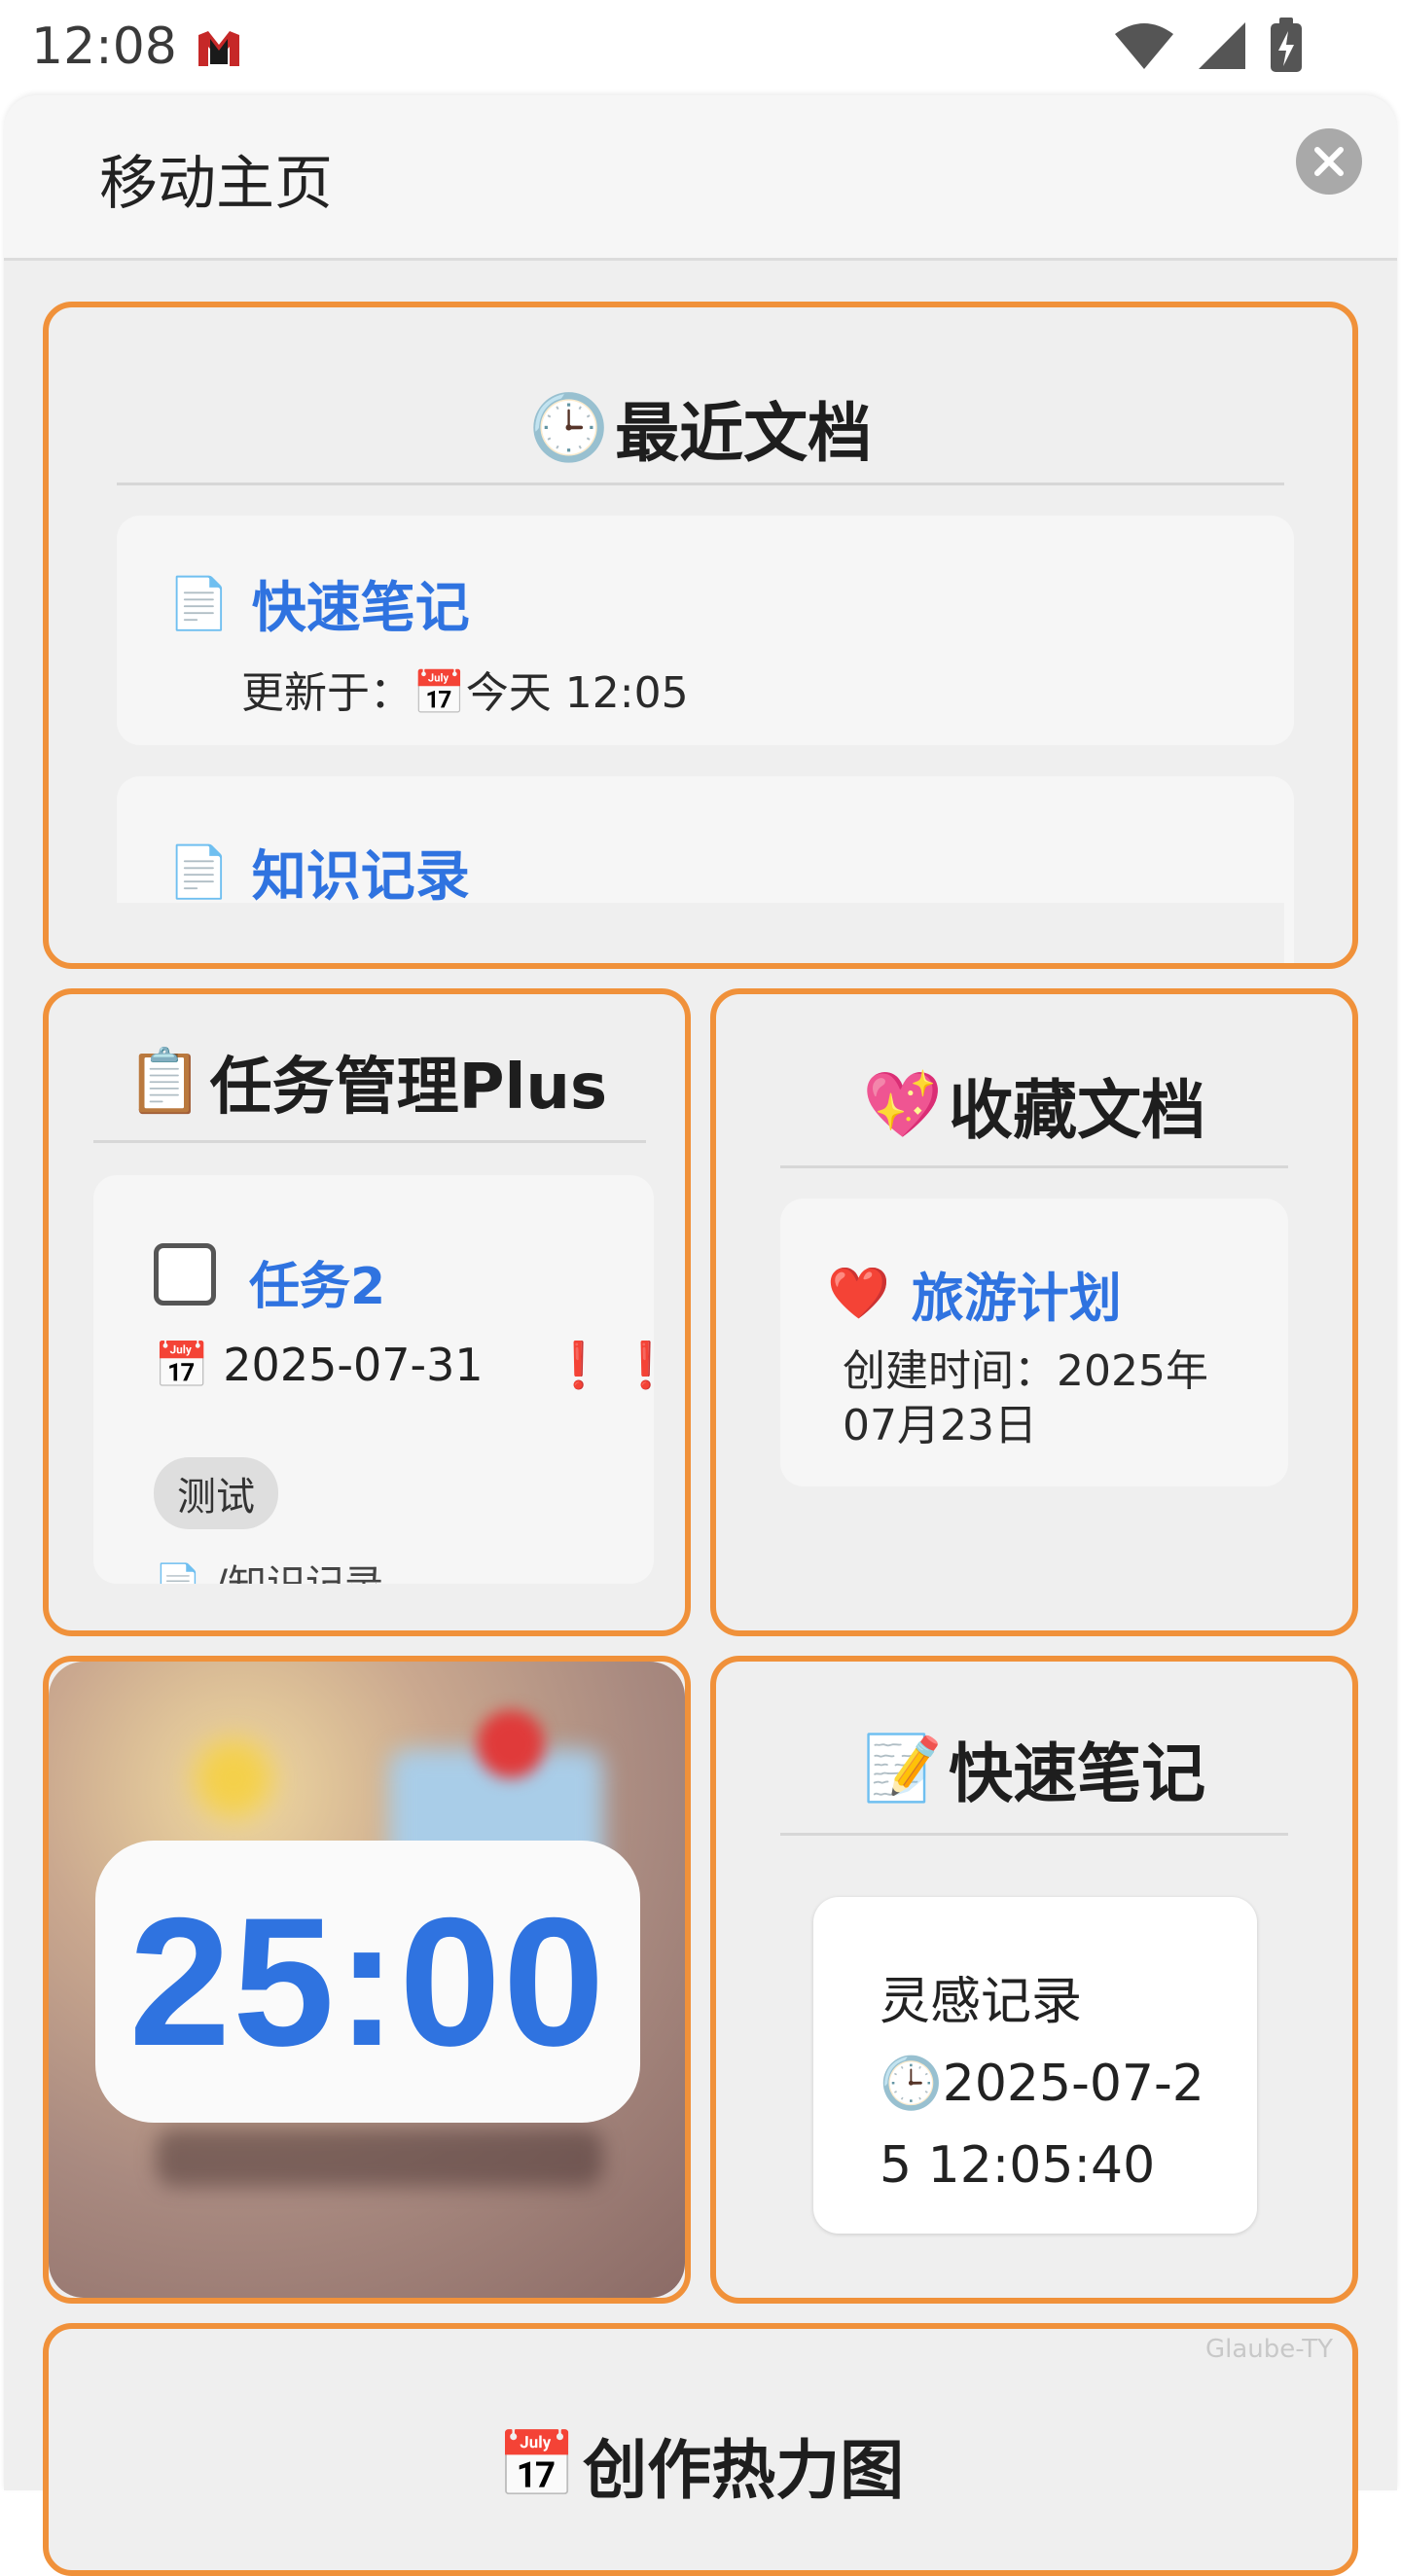 The width and height of the screenshot is (1401, 2576). Describe the element at coordinates (700, 933) in the screenshot. I see `scroll-clip` at that location.